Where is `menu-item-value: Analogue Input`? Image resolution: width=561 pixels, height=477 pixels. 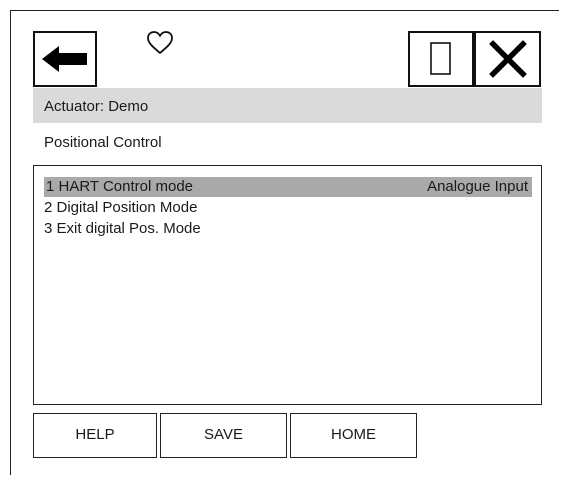 menu-item-value: Analogue Input is located at coordinates (477, 186).